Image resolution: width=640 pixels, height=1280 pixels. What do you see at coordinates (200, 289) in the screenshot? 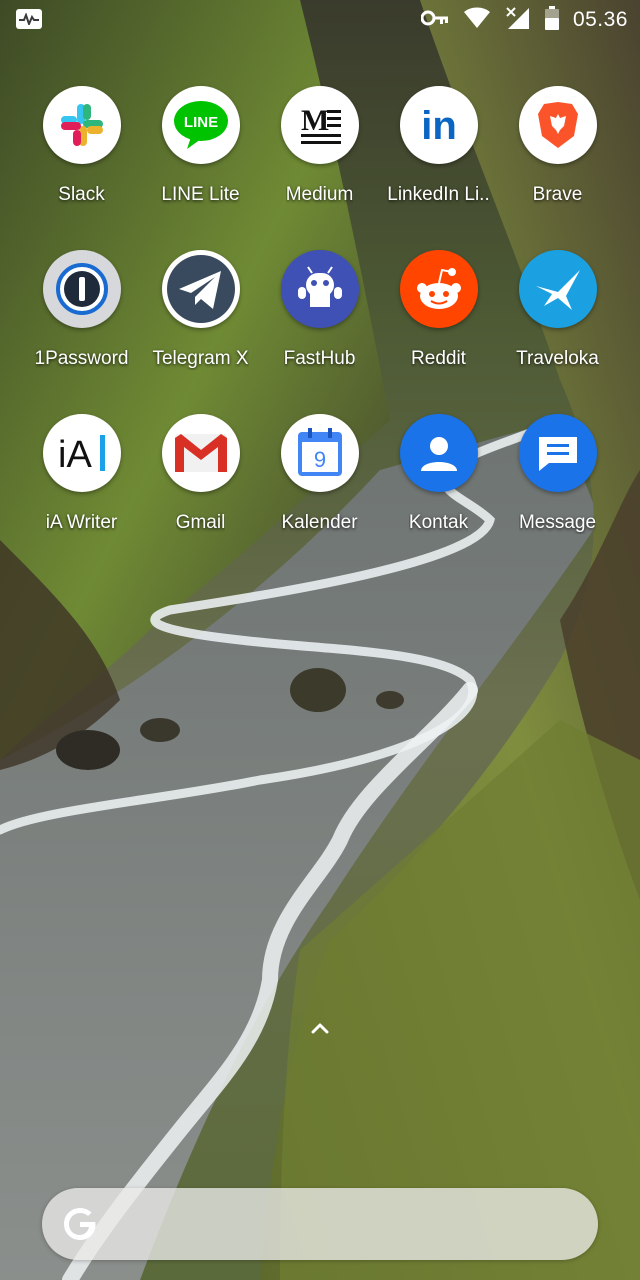
I see `telegram-icon` at bounding box center [200, 289].